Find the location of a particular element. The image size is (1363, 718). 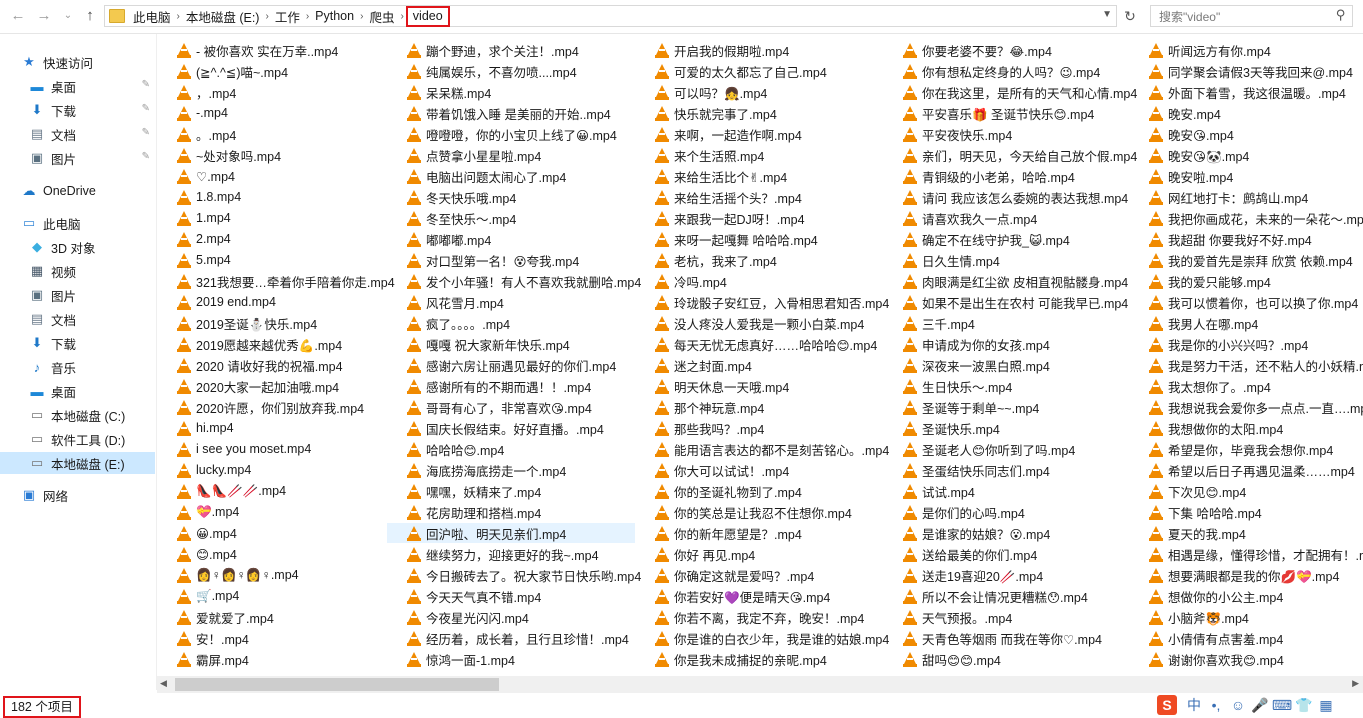

search-icon: ⚲ is located at coordinates (1341, 15).